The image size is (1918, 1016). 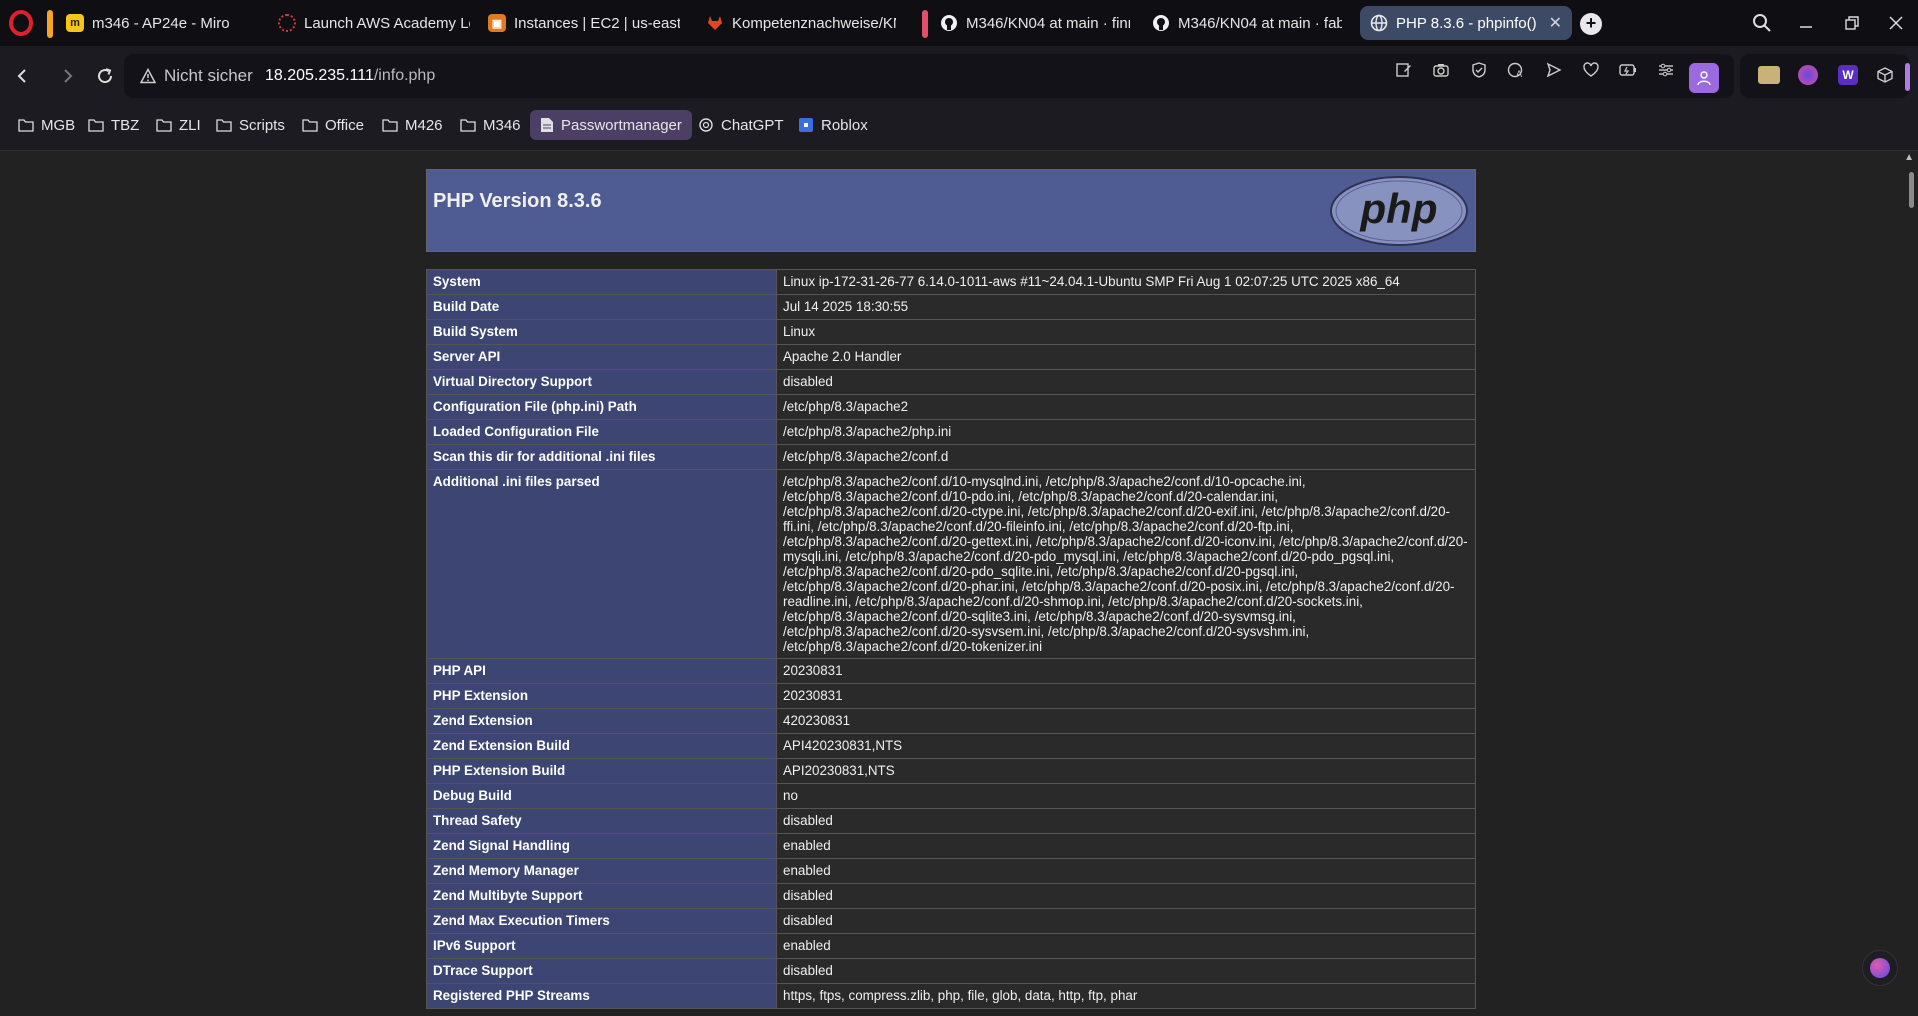 I want to click on tab-github-fabi: M346/KN04 at main · fabi, so click(x=1247, y=23).